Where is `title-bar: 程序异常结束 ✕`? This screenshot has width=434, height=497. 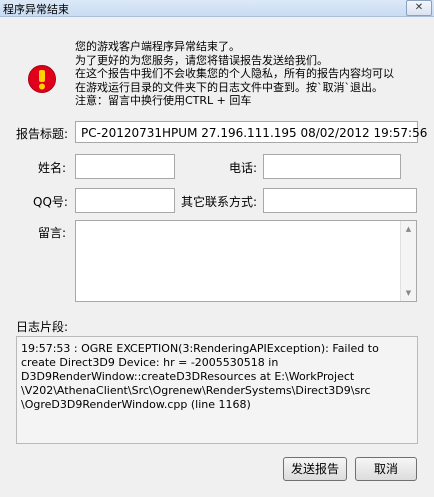 title-bar: 程序异常结束 ✕ is located at coordinates (217, 8).